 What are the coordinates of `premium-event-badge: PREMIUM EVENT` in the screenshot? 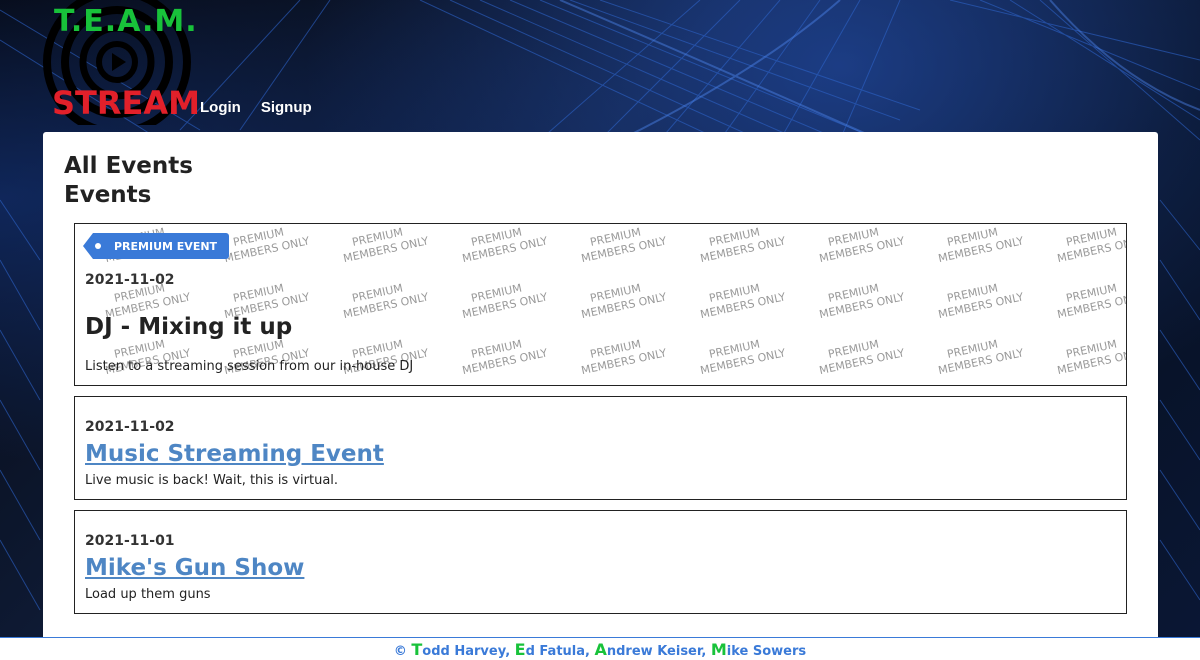 It's located at (156, 246).